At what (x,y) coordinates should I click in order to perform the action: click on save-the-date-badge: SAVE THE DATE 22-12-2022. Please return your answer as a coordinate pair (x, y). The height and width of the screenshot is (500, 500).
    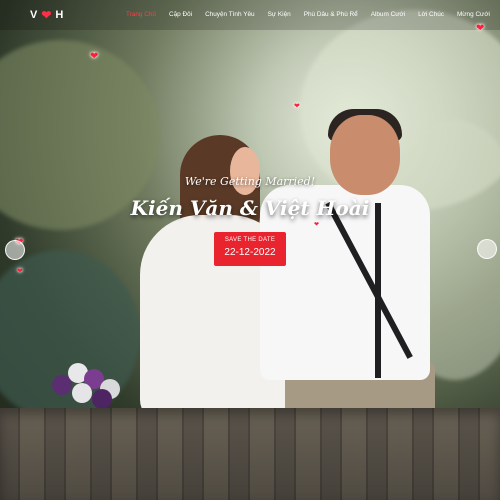
    Looking at the image, I should click on (250, 249).